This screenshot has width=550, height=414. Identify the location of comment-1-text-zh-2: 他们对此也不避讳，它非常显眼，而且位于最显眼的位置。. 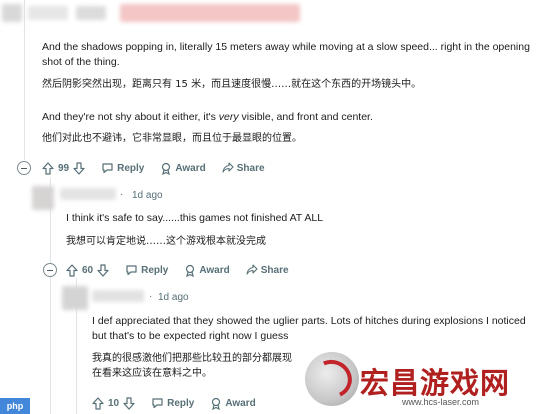
(172, 138).